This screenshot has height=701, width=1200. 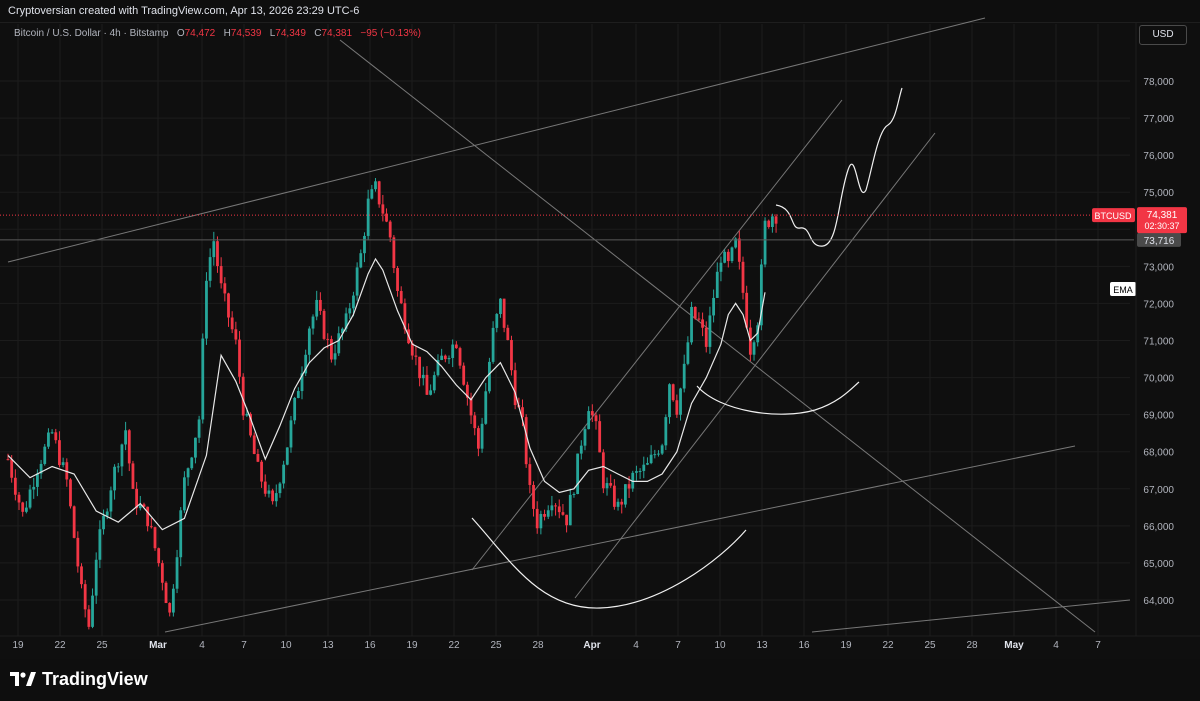 I want to click on price-axis-label: 75,000, so click(x=1158, y=193).